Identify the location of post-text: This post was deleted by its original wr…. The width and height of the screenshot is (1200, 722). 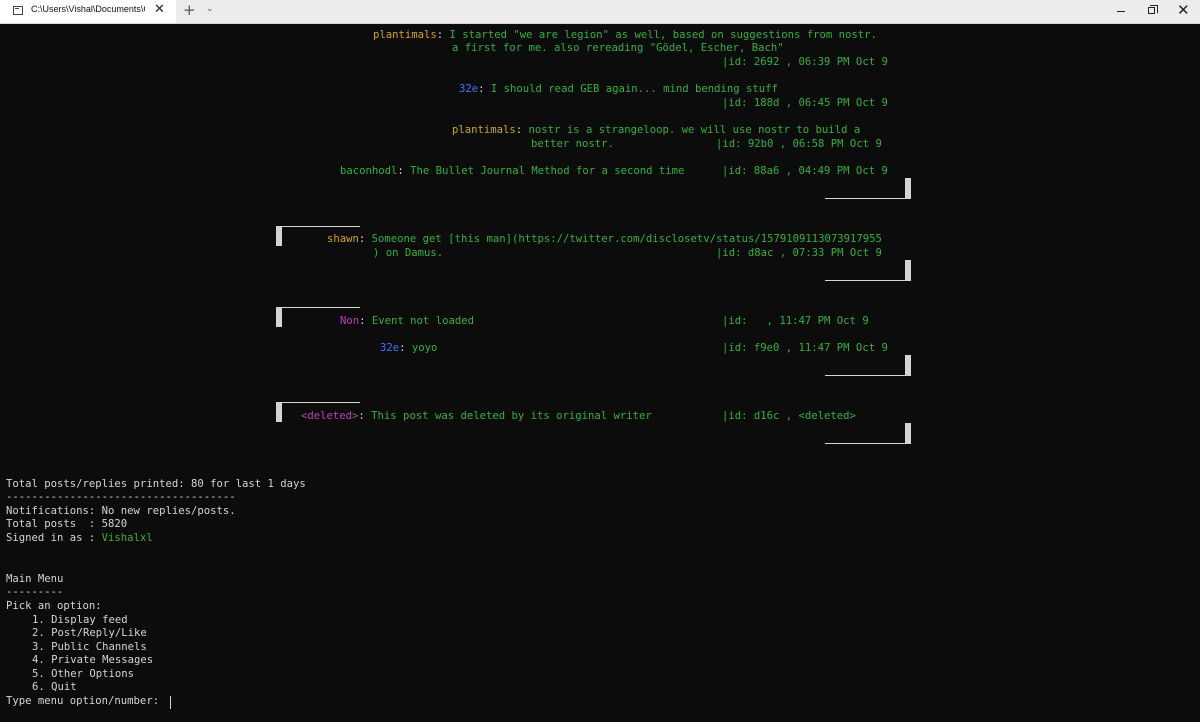
(511, 416).